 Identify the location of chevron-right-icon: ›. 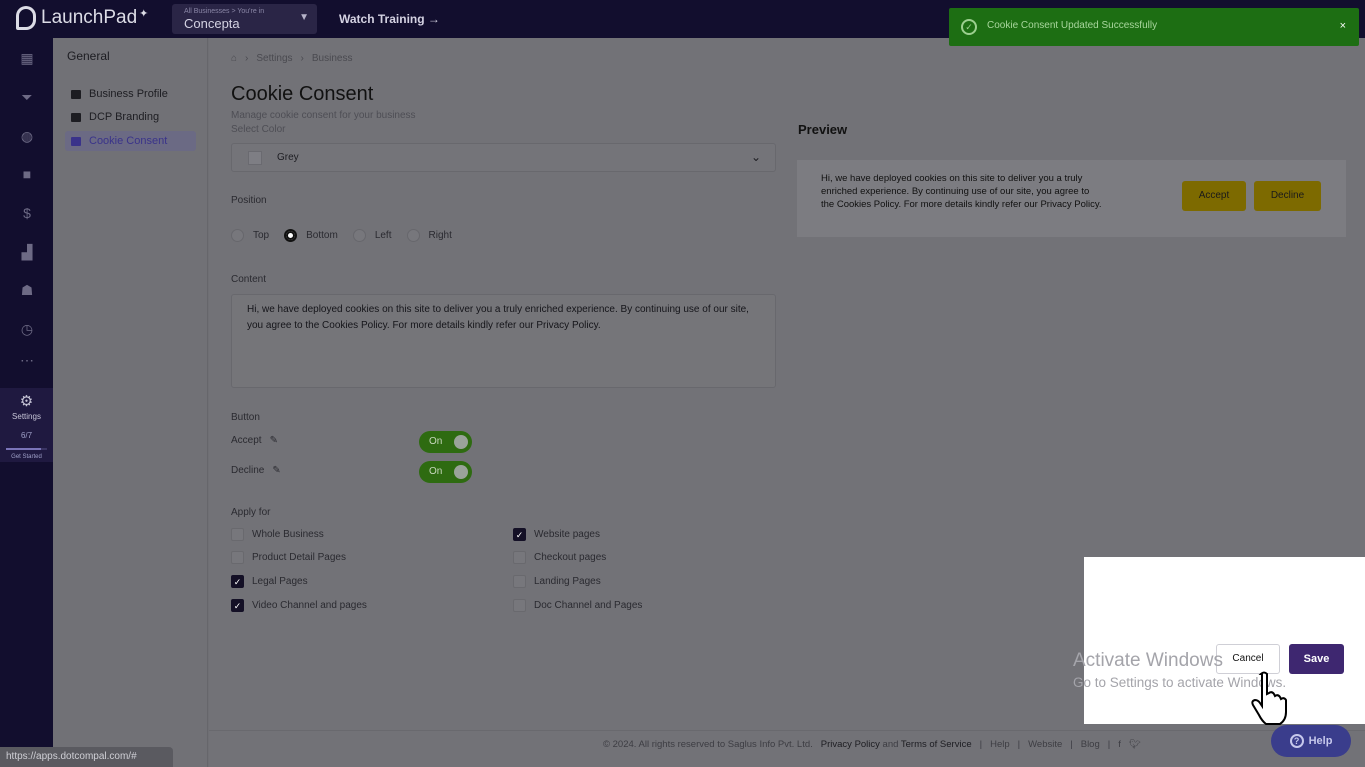
(302, 58).